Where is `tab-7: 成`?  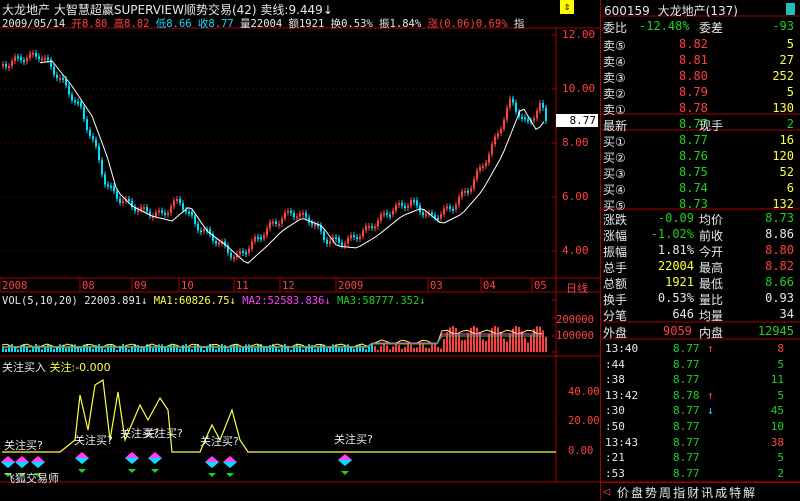
tab-7: 成 is located at coordinates (721, 492).